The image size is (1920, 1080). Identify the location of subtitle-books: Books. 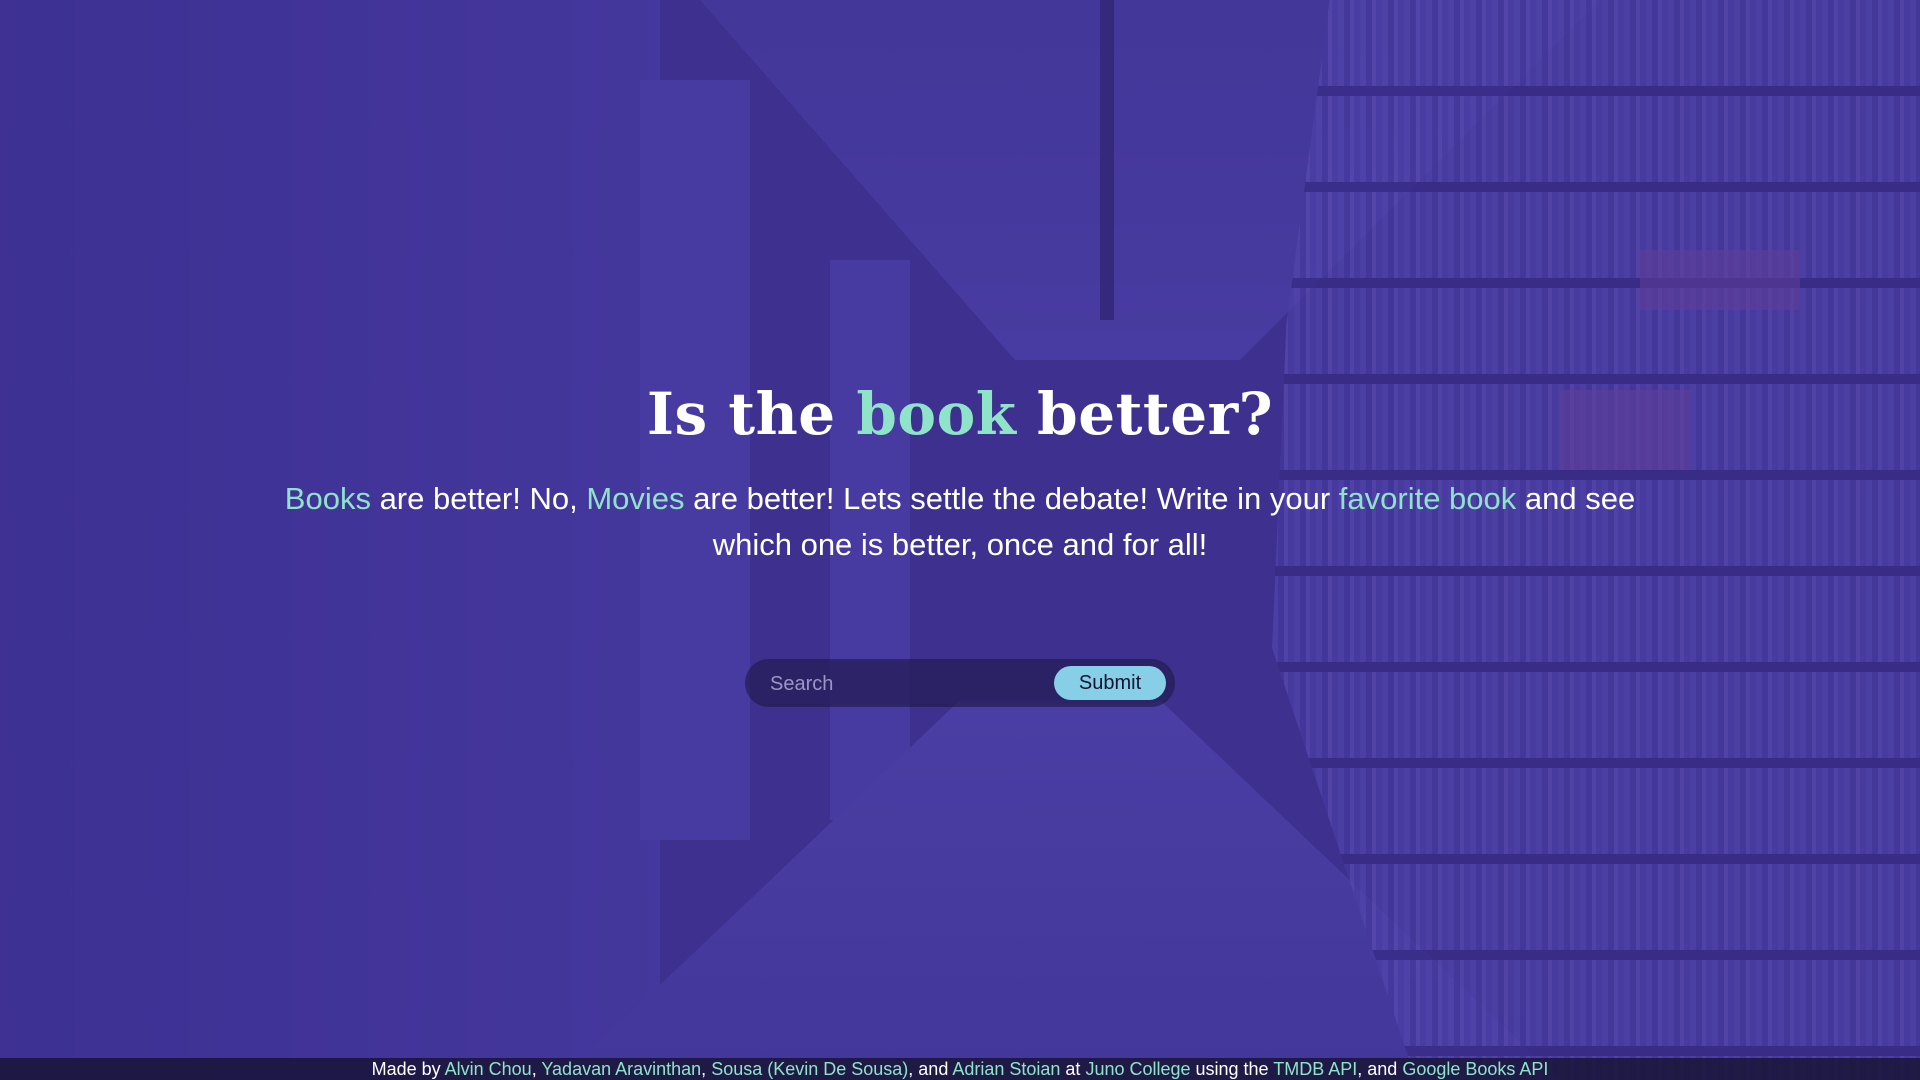
(327, 498).